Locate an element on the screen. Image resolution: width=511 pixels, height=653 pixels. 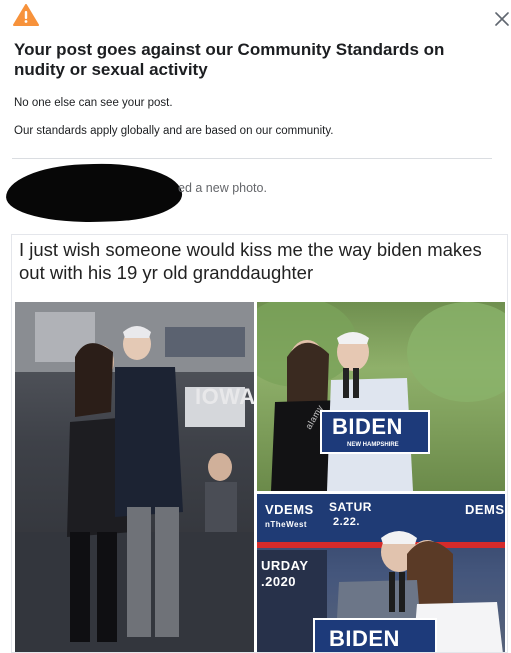
photo-top-right-illustration is located at coordinates (381, 396).